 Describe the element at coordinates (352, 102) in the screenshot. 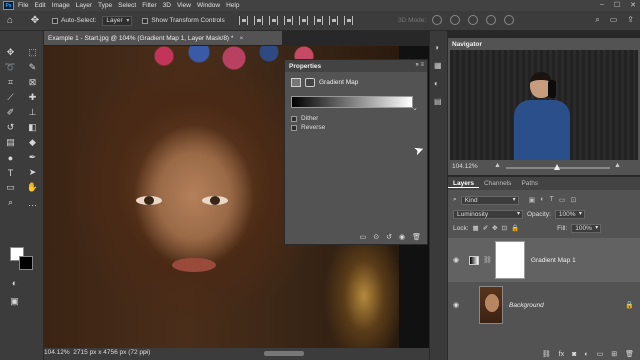

I see `gradient-preview` at that location.